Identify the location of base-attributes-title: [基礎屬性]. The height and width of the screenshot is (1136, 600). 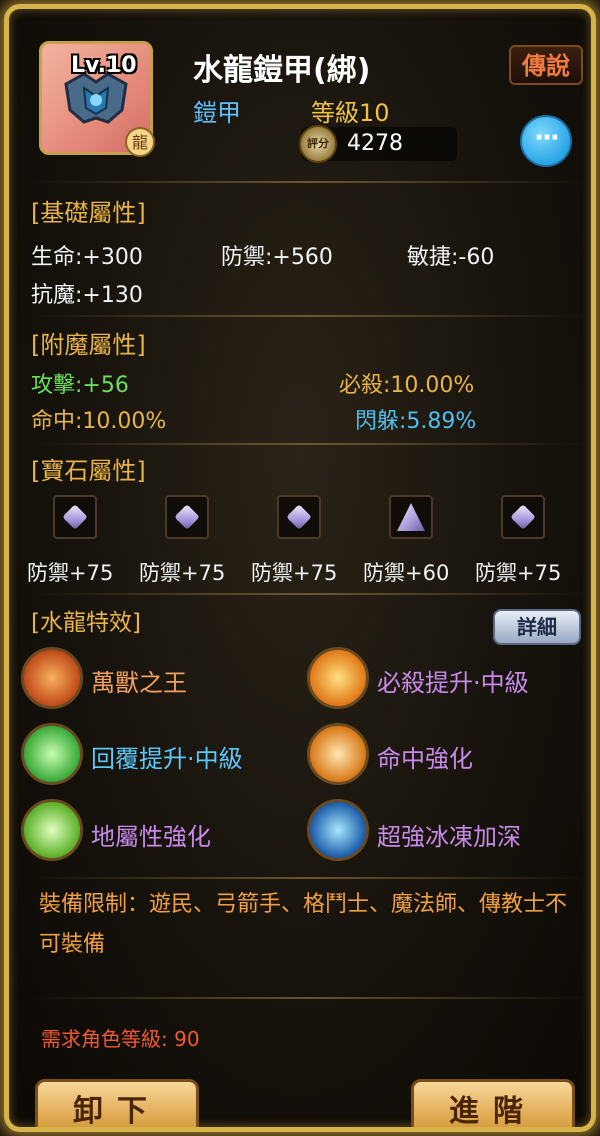
(88, 213).